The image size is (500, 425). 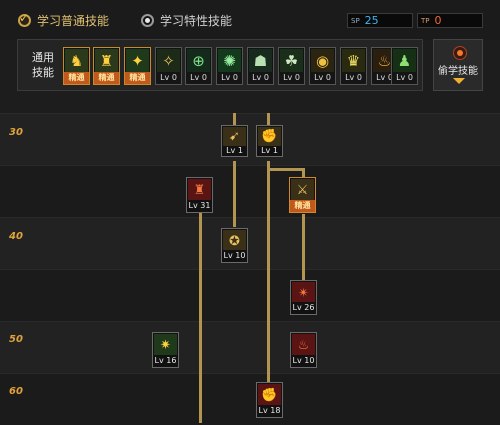 What do you see at coordinates (302, 190) in the screenshot?
I see `crossed-blades-icon: ⚔` at bounding box center [302, 190].